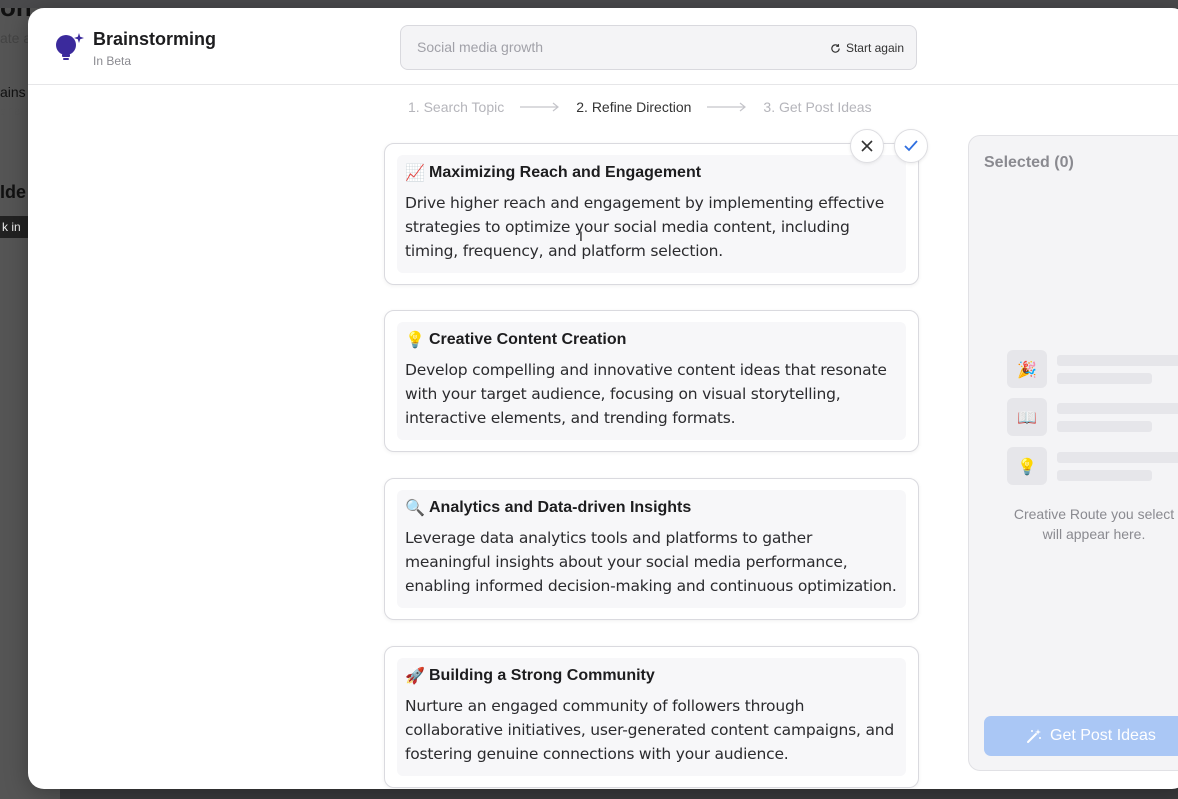 This screenshot has height=799, width=1178. I want to click on party-popper-icon: 🎉, so click(1027, 369).